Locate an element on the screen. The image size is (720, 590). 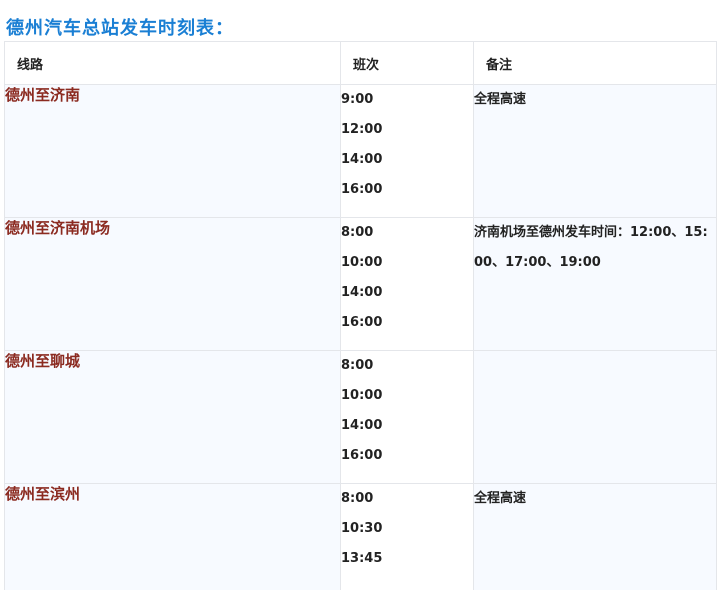
note-cell is located at coordinates (595, 417).